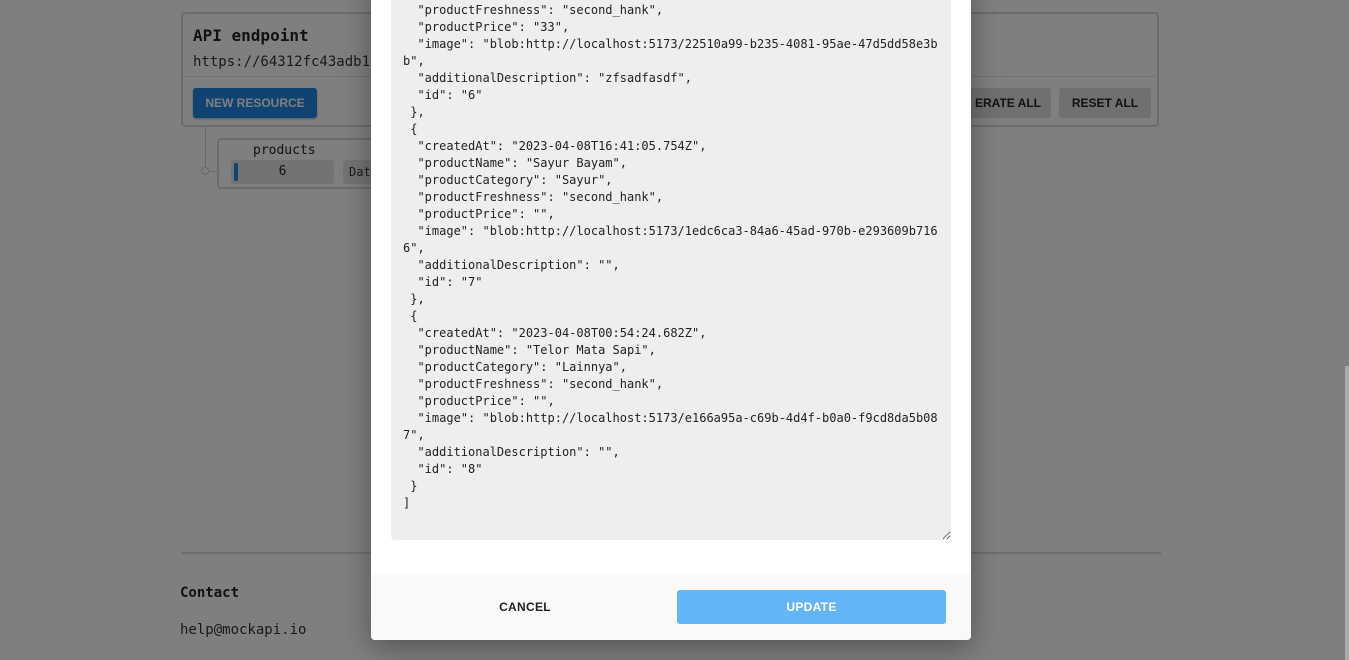  Describe the element at coordinates (671, 607) in the screenshot. I see `dialog-footer: CANCEL UPDATE` at that location.